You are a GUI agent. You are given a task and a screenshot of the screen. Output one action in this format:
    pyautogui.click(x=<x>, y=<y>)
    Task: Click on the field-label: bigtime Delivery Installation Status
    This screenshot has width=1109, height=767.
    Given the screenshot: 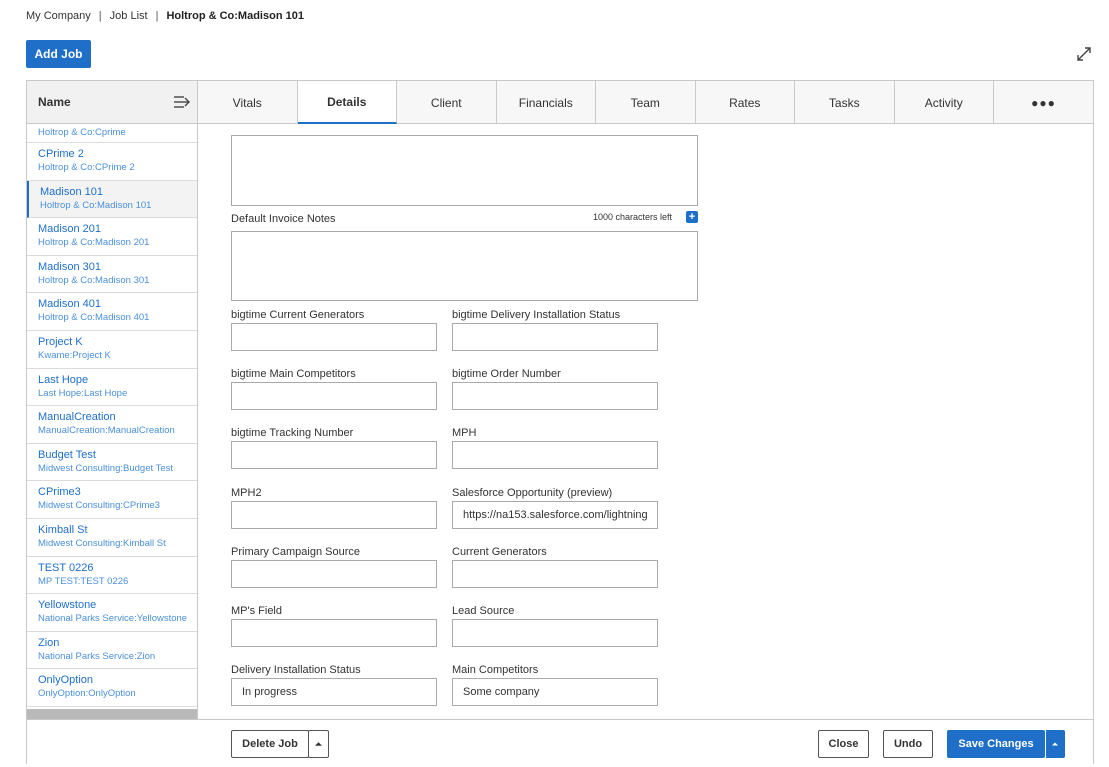 What is the action you would take?
    pyautogui.click(x=536, y=315)
    